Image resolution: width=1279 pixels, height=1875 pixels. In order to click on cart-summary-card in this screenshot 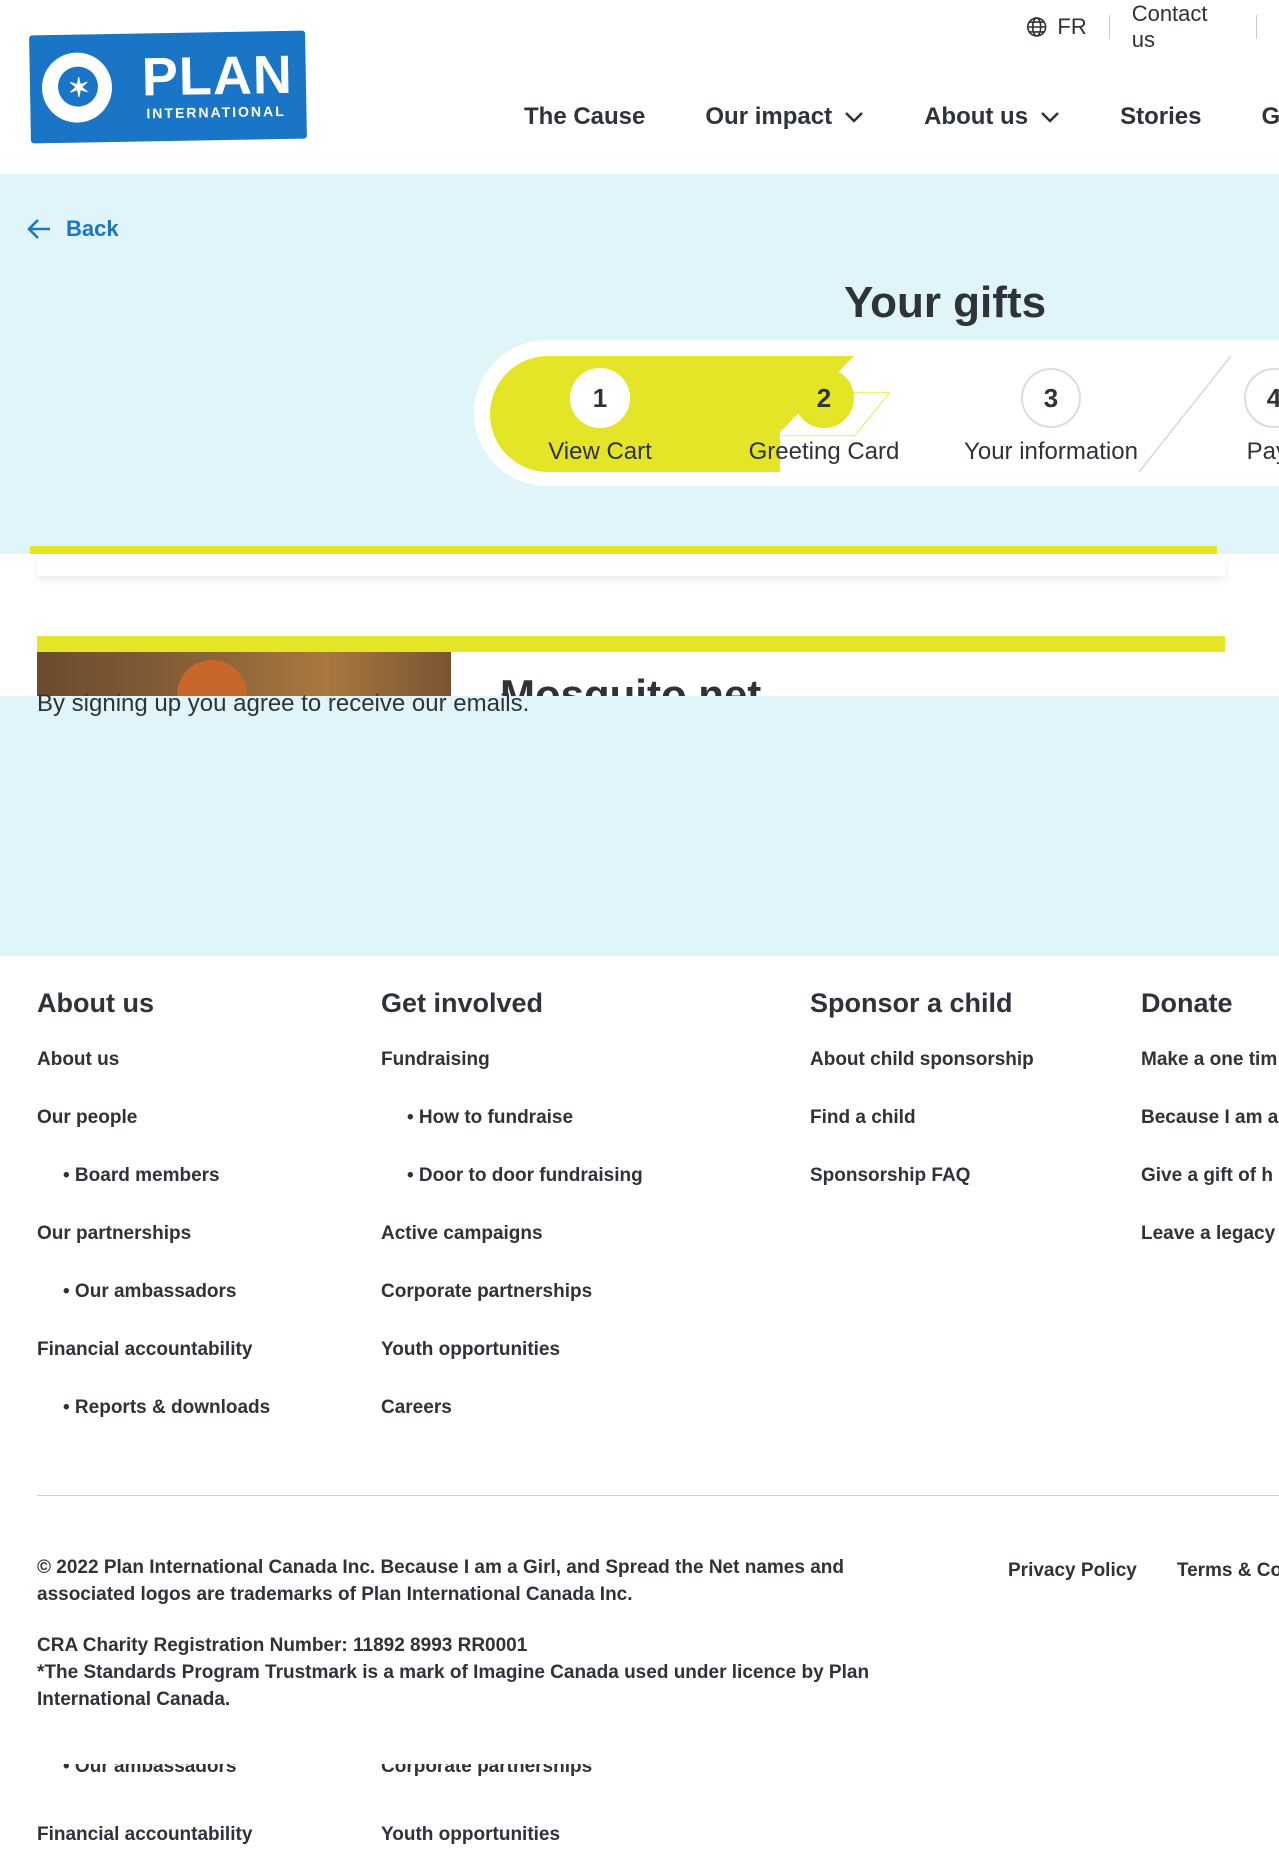, I will do `click(631, 565)`.